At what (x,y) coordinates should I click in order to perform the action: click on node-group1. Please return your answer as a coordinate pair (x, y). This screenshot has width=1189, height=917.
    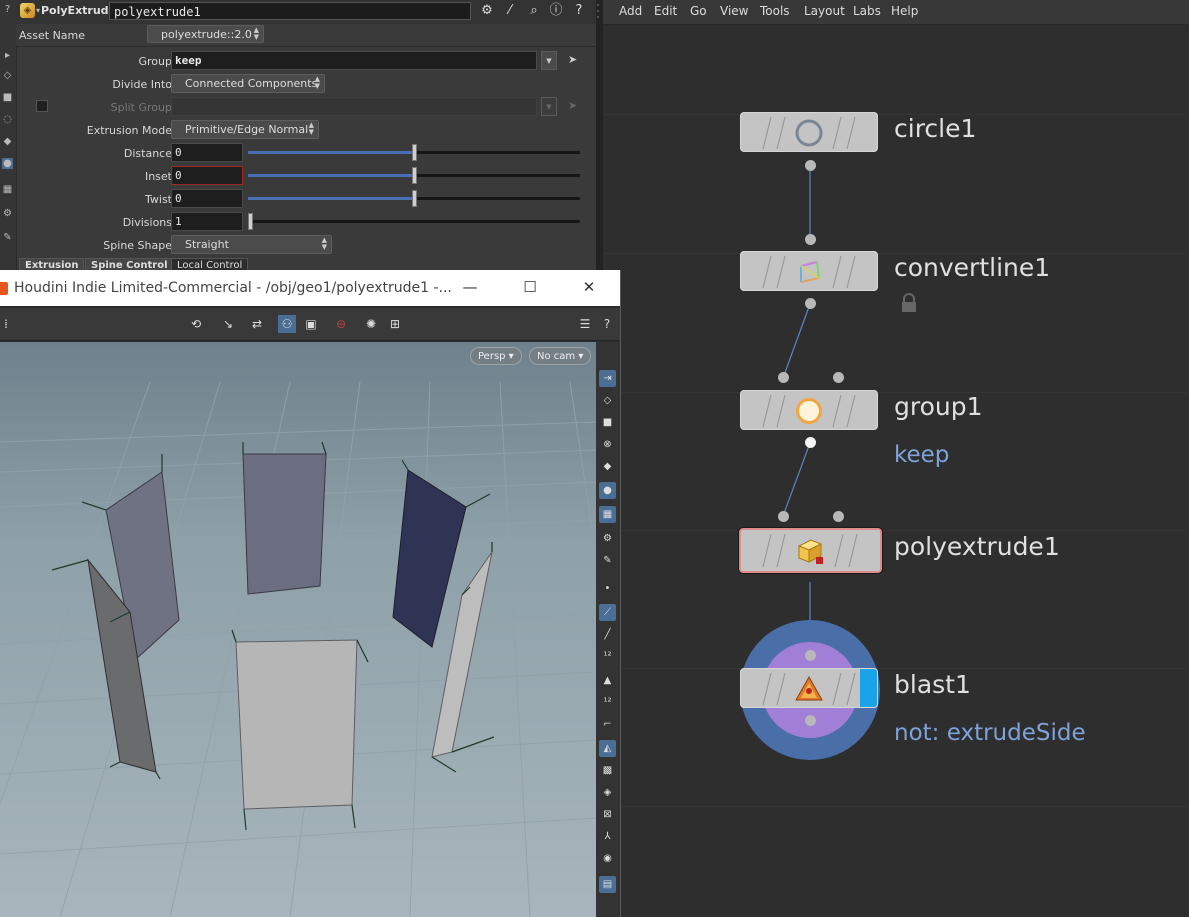
    Looking at the image, I should click on (809, 410).